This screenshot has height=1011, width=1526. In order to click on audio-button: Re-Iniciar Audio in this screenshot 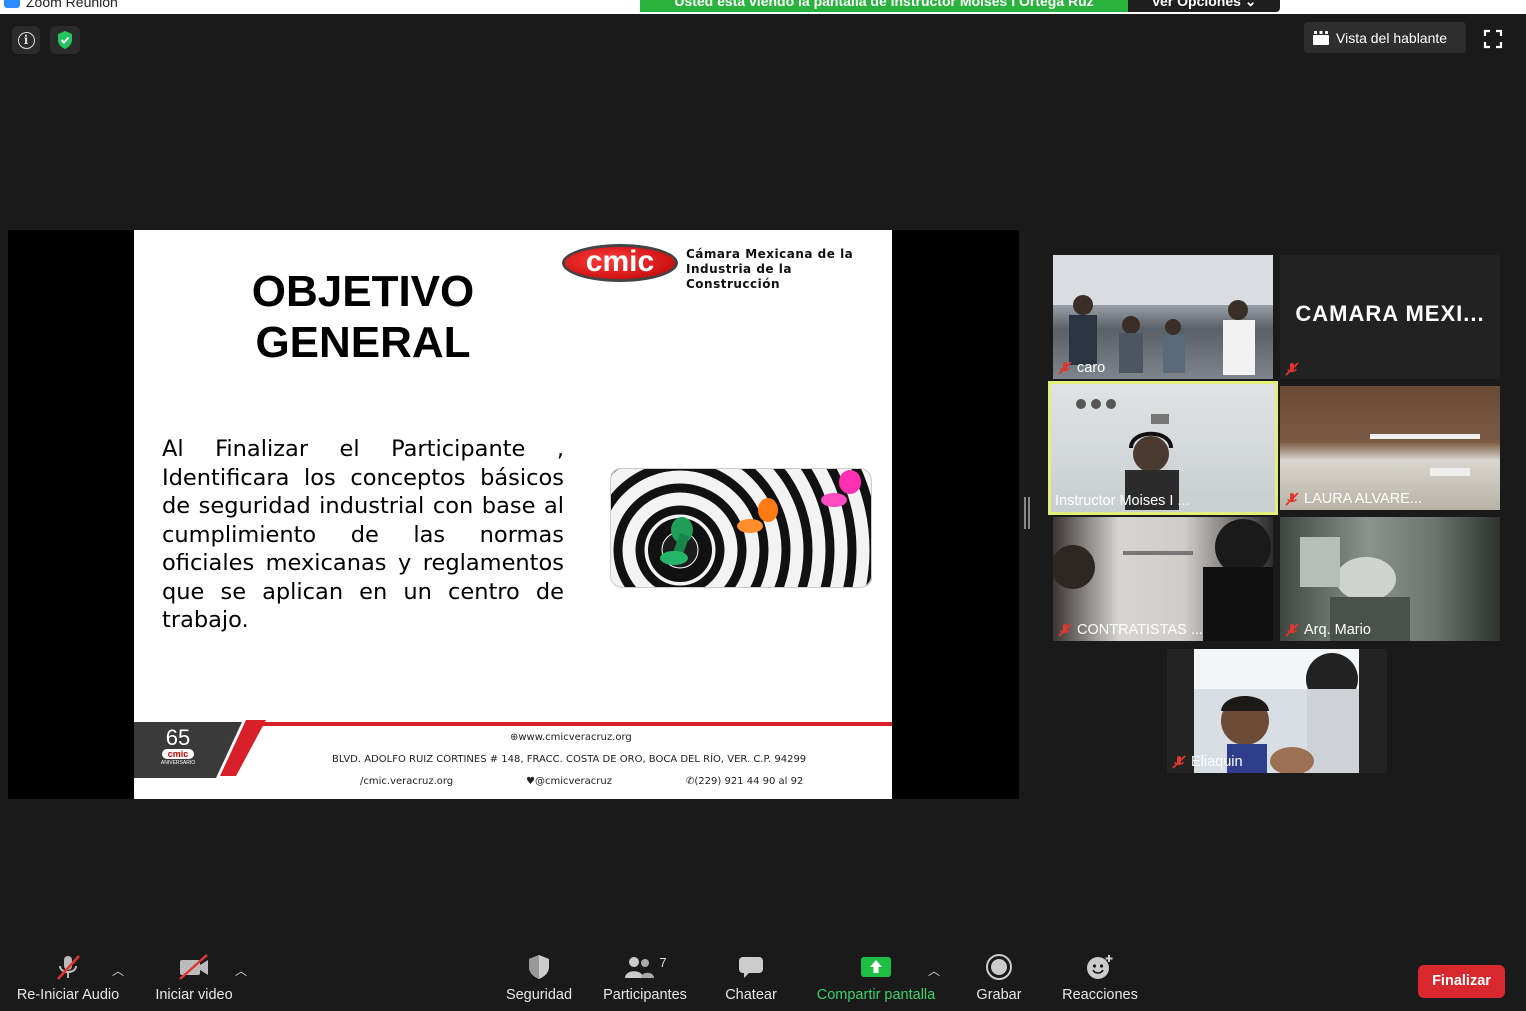, I will do `click(68, 980)`.